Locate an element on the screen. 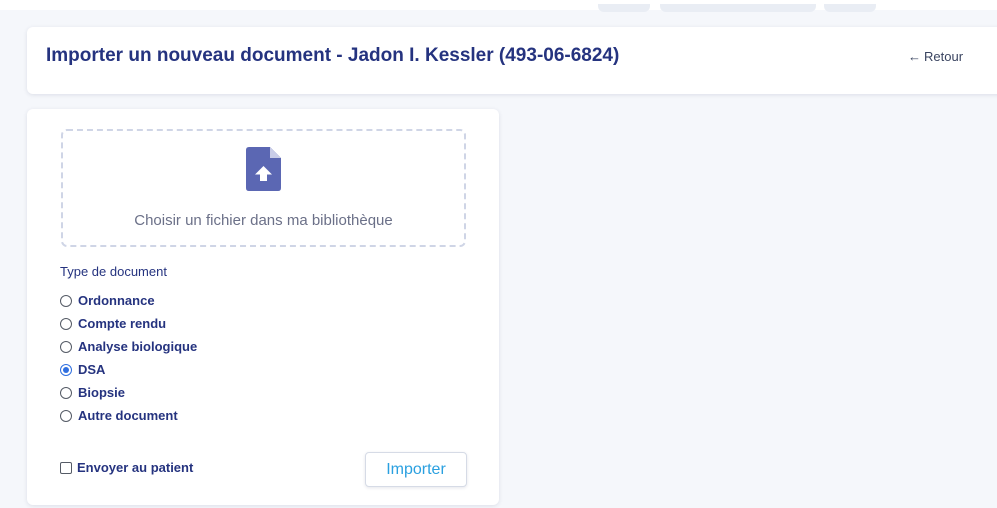  document-type-heading: Type de document is located at coordinates (113, 271).